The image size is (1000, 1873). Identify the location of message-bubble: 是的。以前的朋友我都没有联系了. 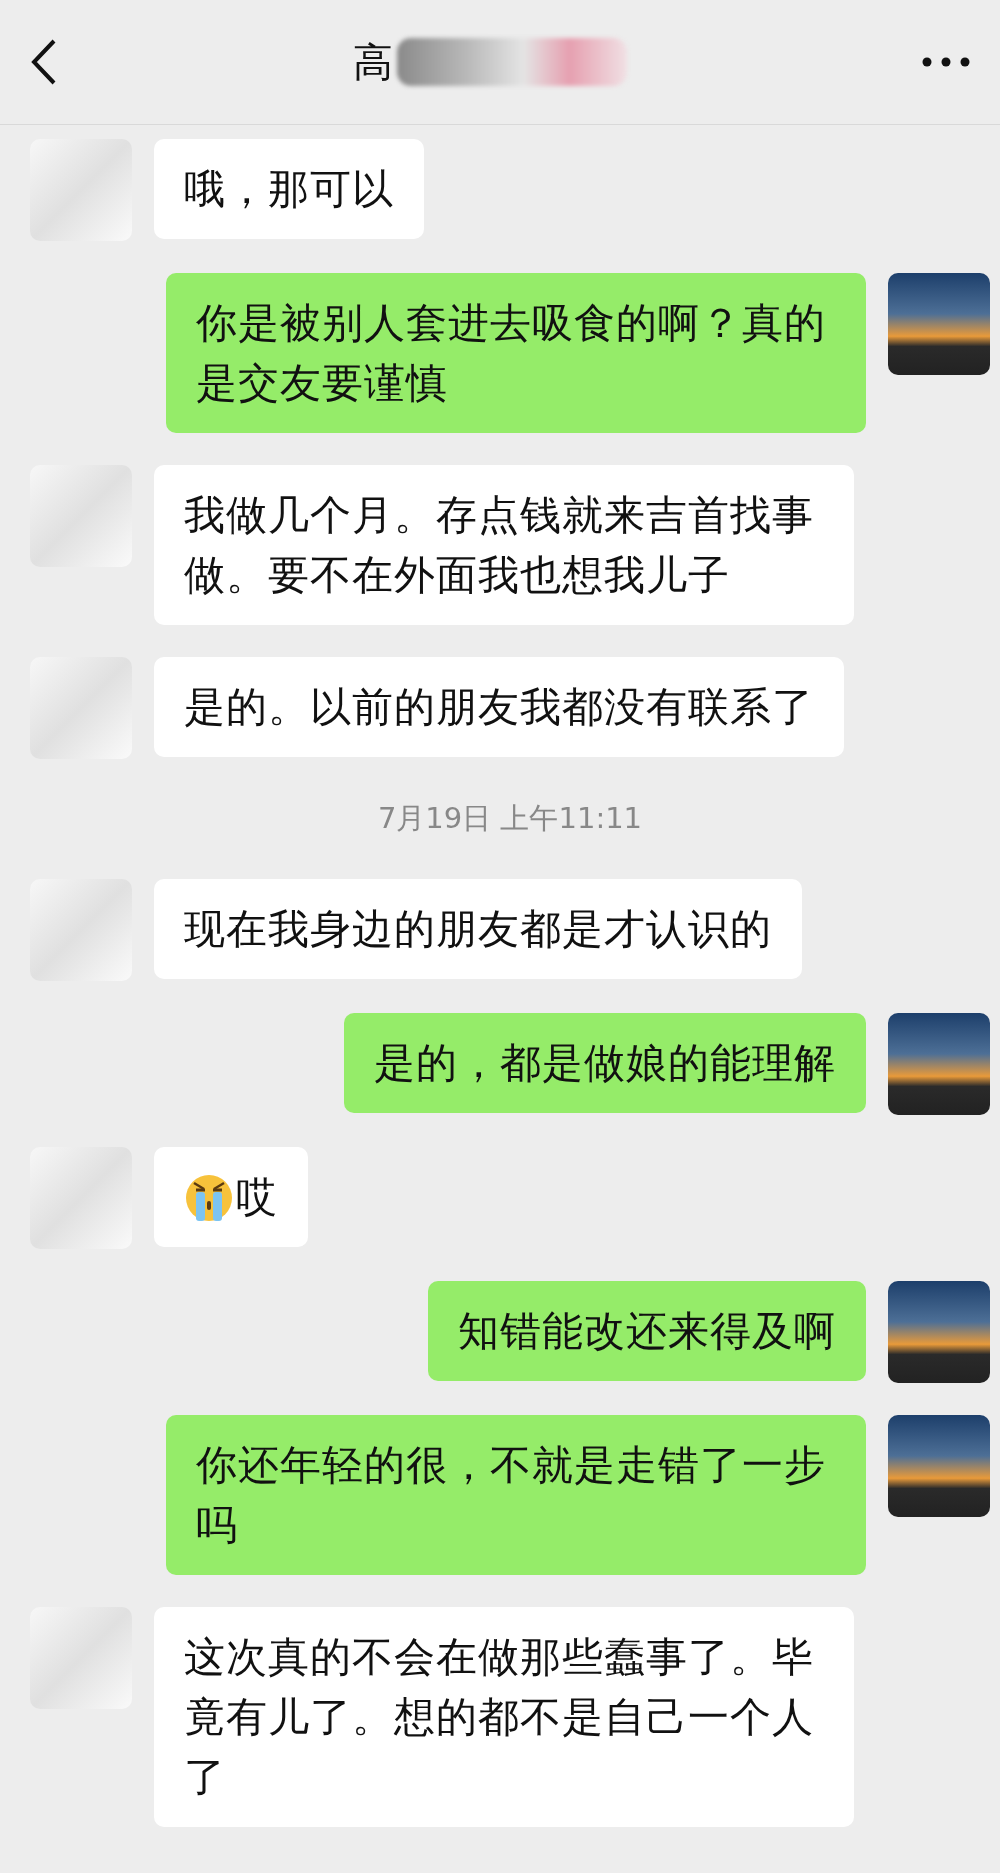
(499, 707).